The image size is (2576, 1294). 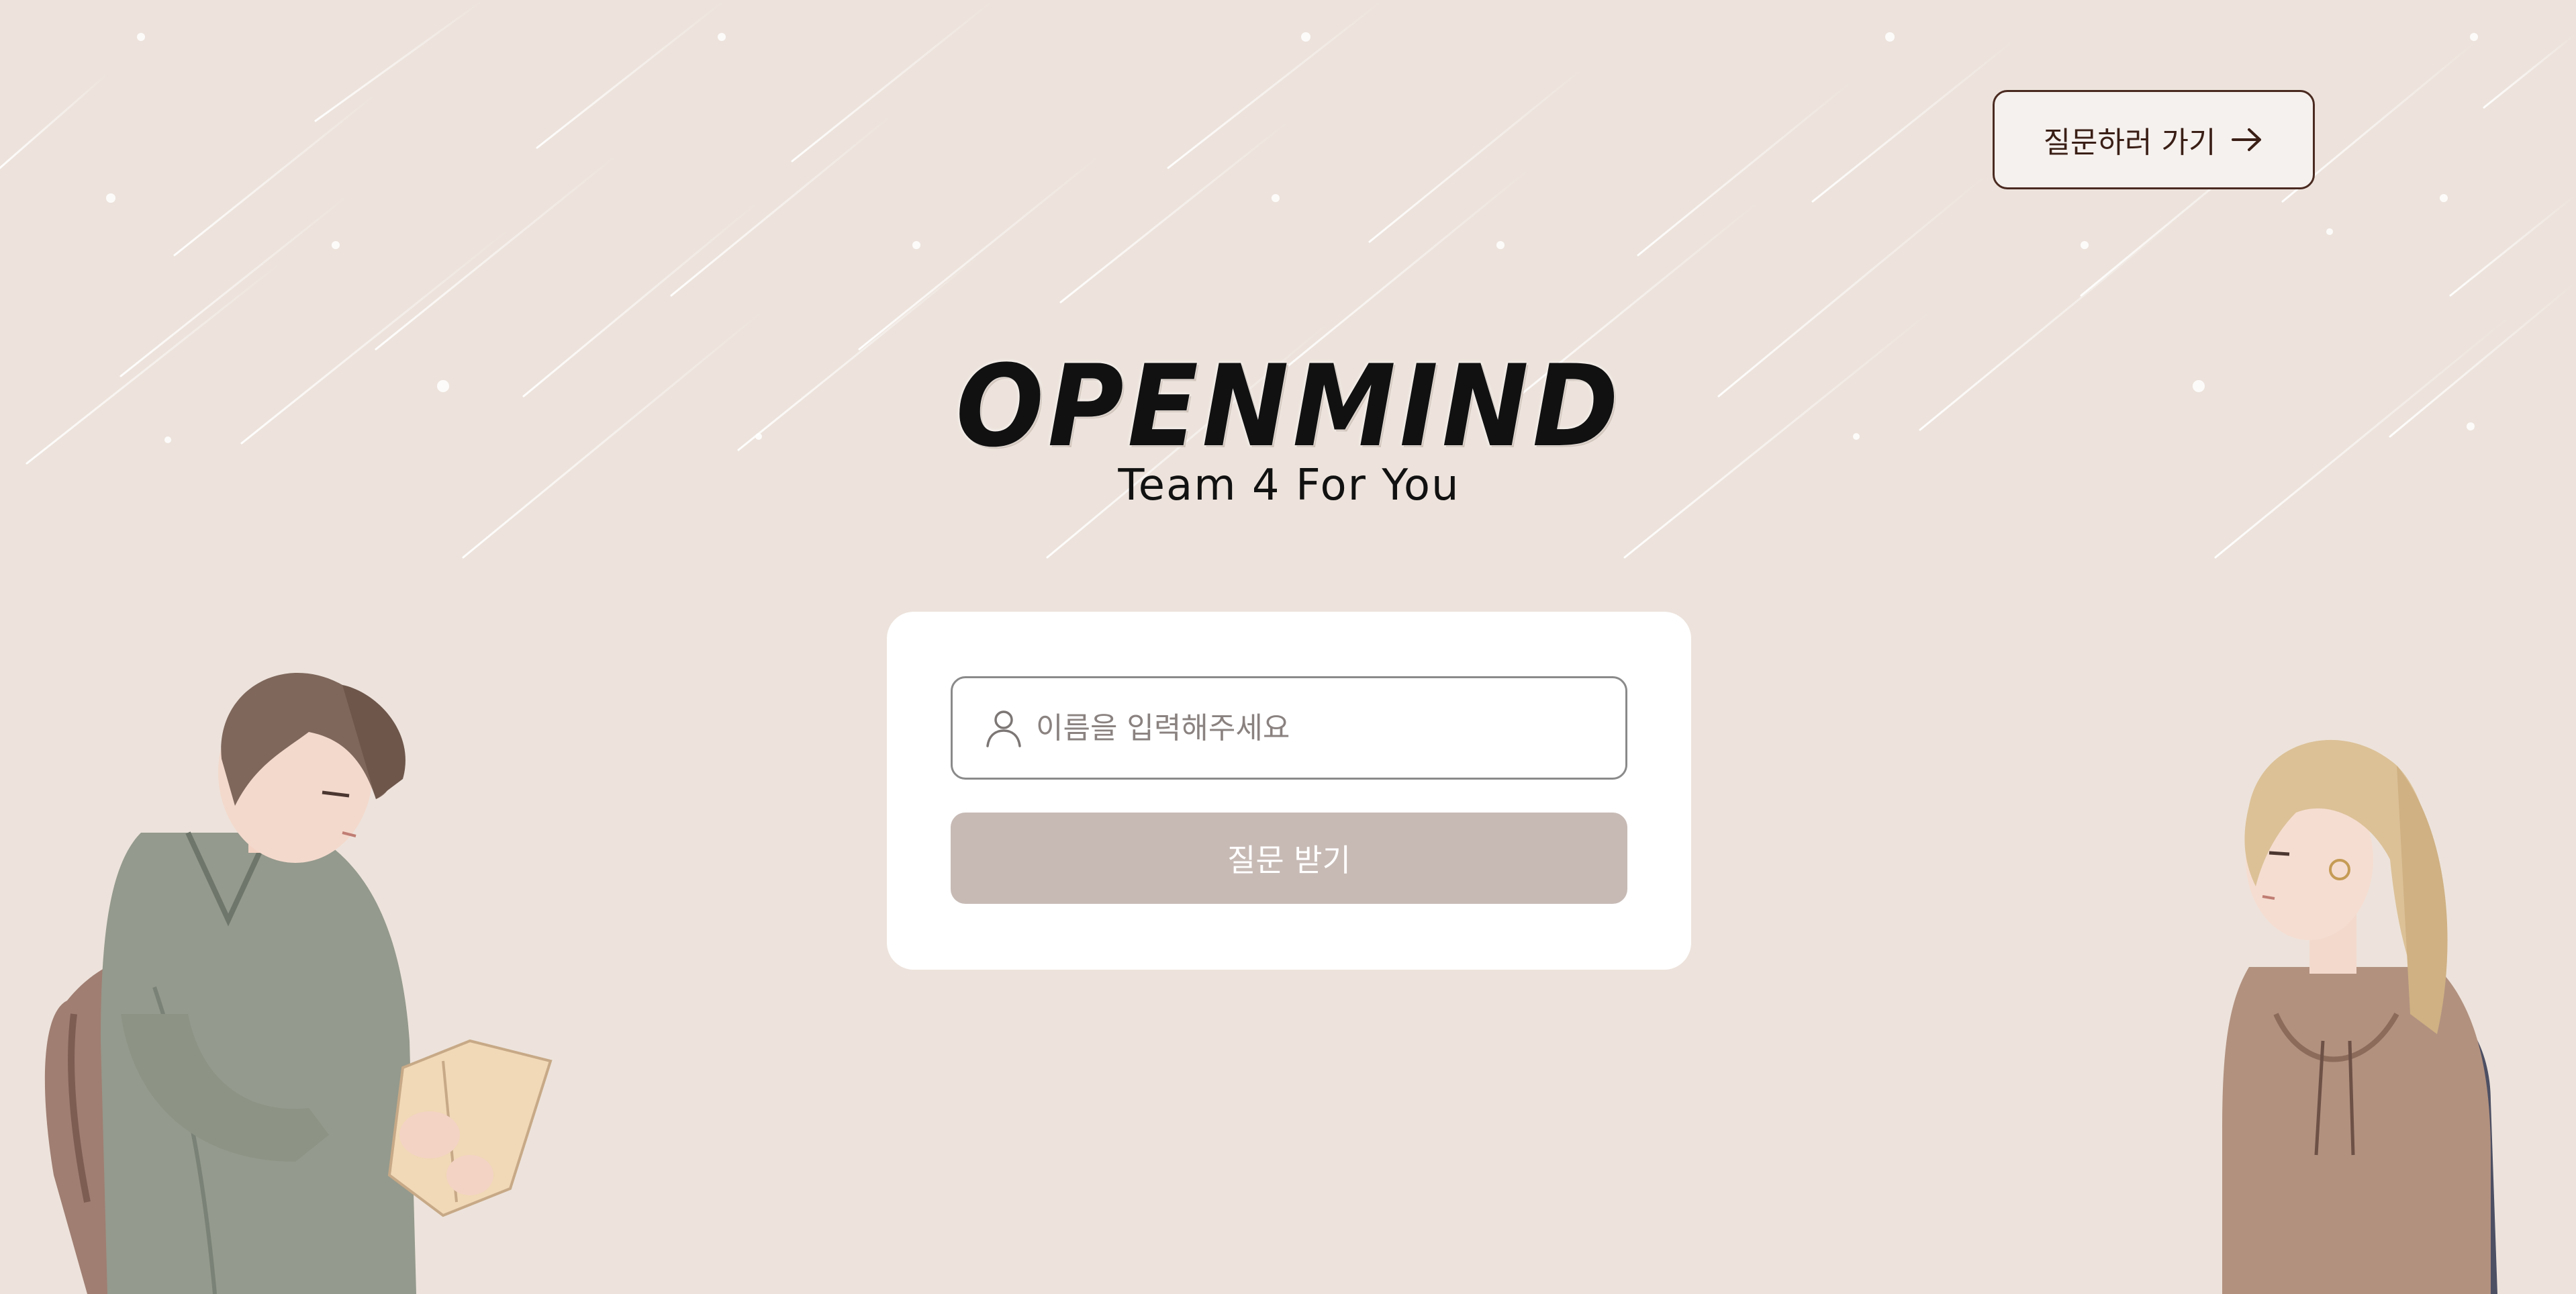 I want to click on name-input, so click(x=1325, y=728).